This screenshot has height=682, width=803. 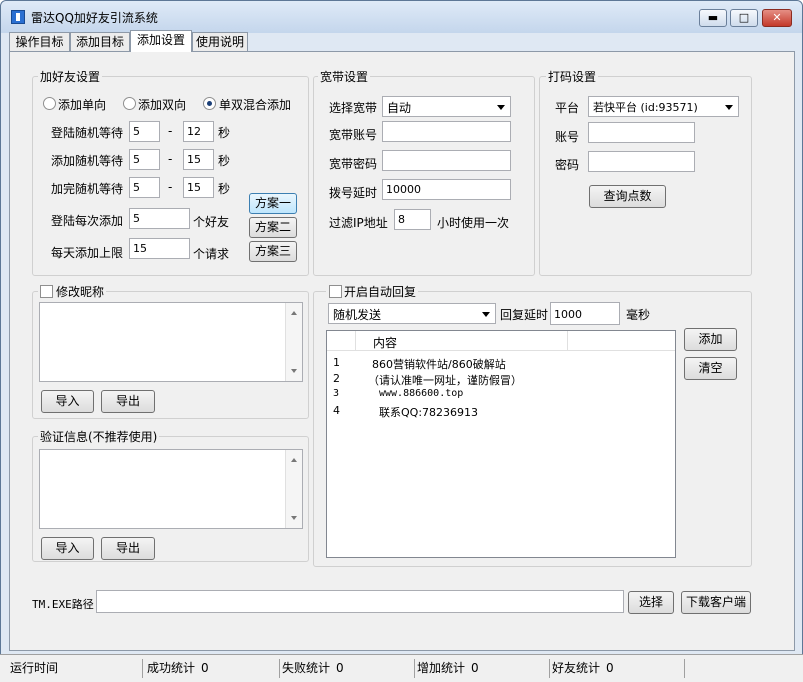 What do you see at coordinates (170, 131) in the screenshot?
I see `login-wait-dash: -` at bounding box center [170, 131].